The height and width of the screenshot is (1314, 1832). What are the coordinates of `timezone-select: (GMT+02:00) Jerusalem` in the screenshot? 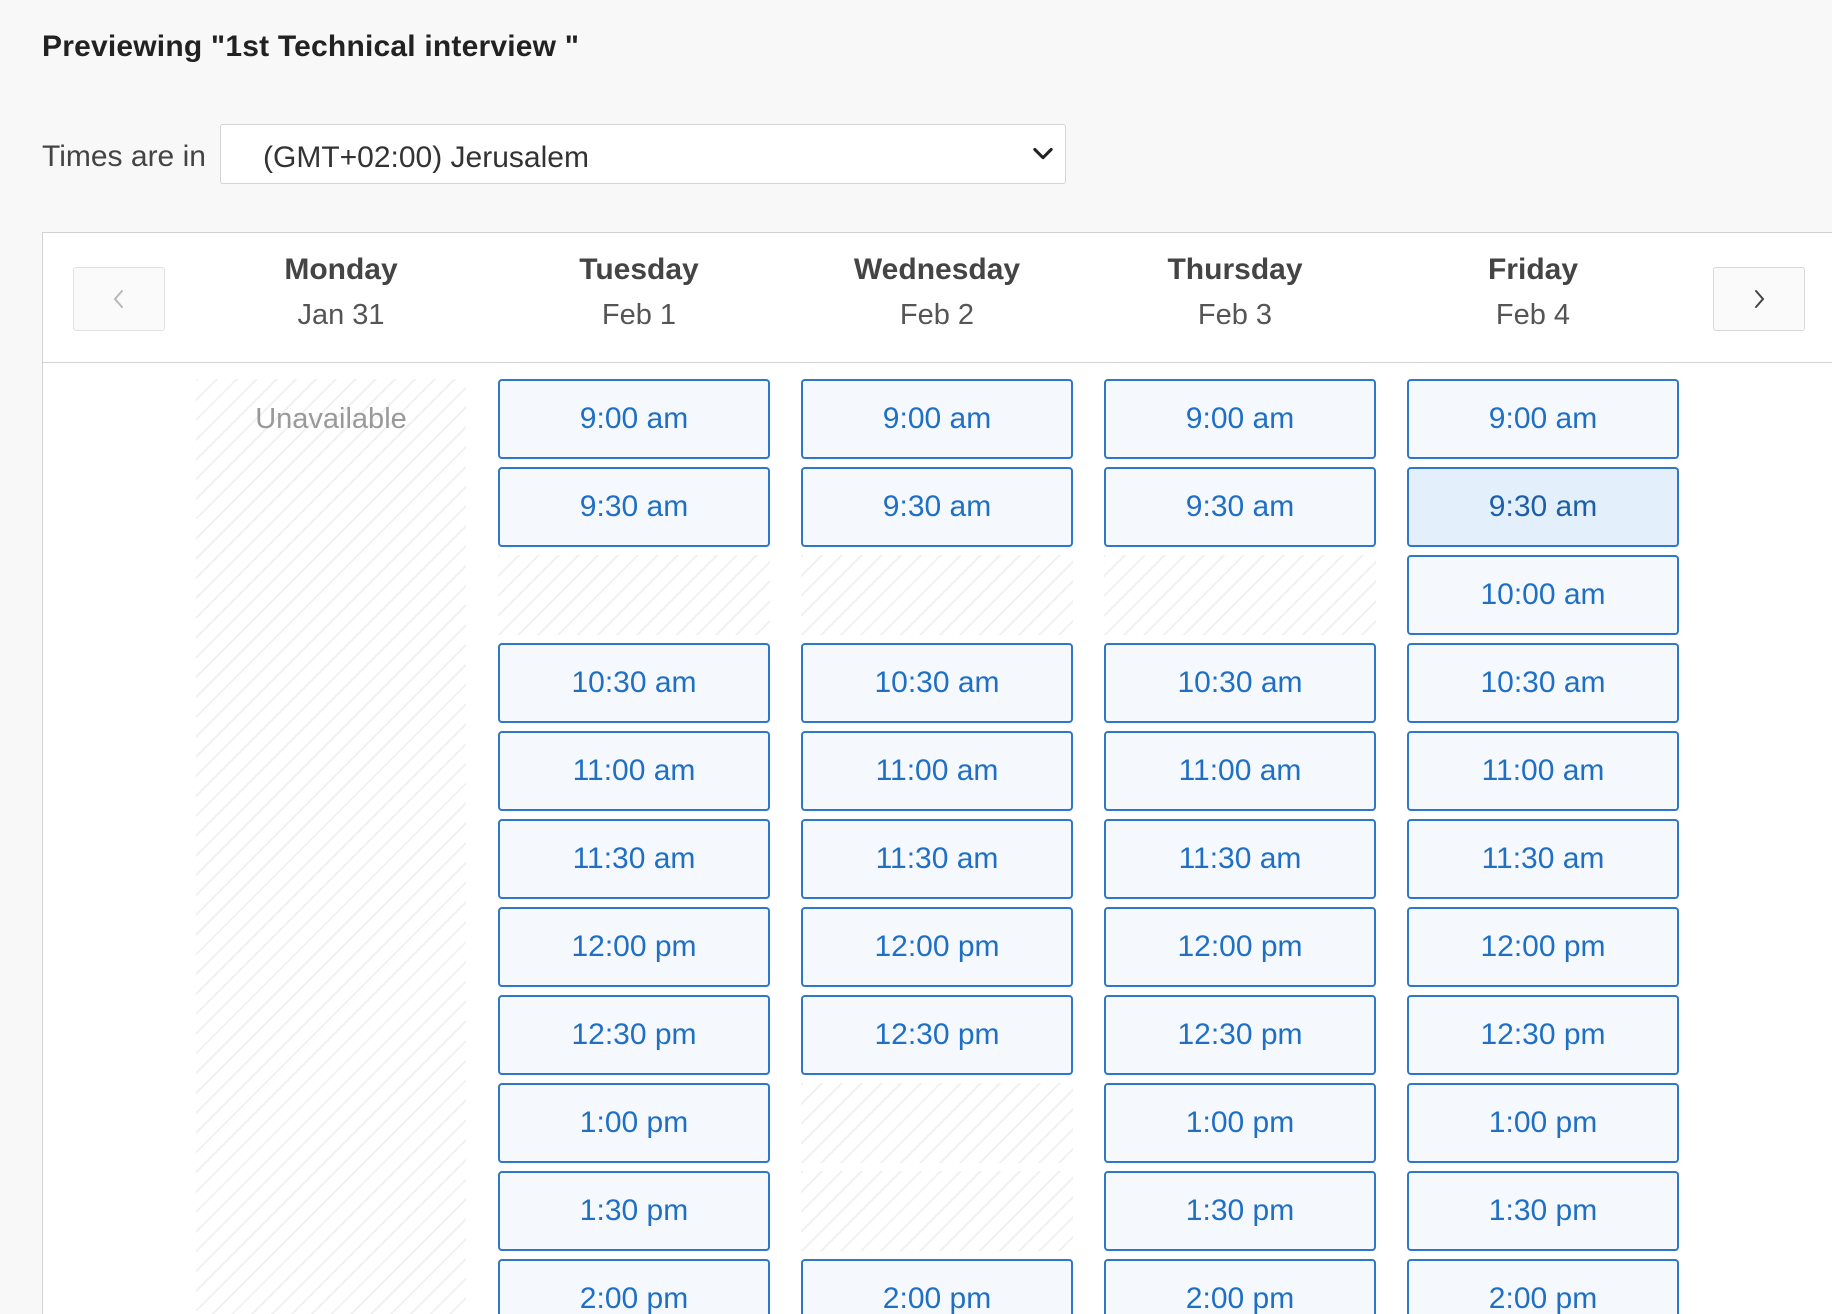 It's located at (643, 154).